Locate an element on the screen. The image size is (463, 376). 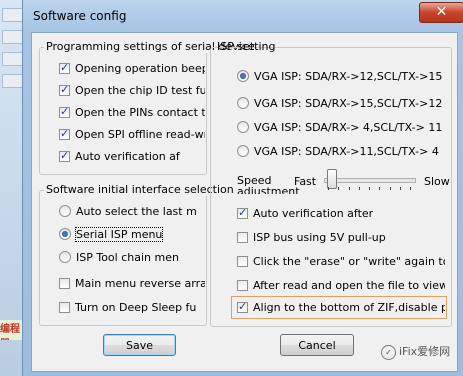
programming-option-2: Open the chip ID test fu is located at coordinates (132, 90).